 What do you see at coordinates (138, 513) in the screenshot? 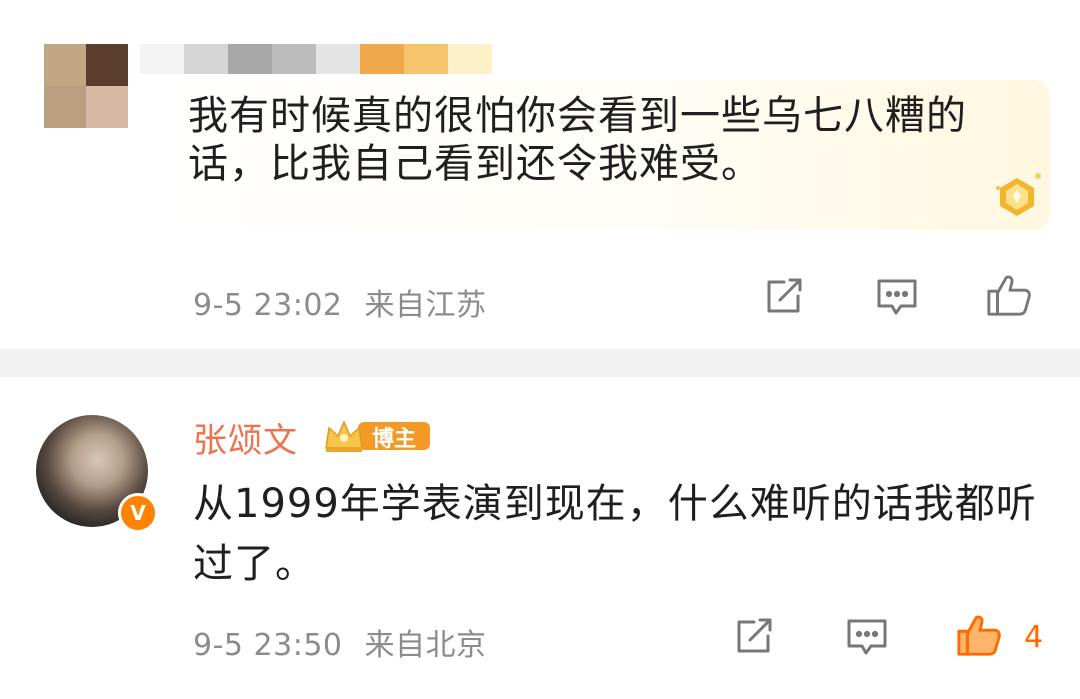
I see `verified-badge: V` at bounding box center [138, 513].